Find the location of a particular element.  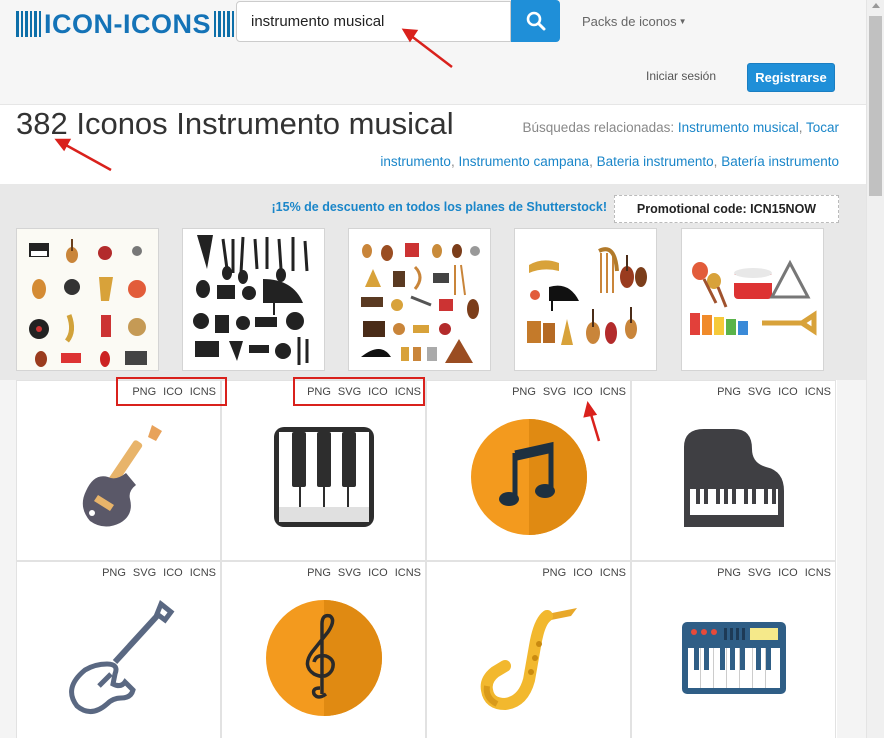

related-label: Búsquedas relacionadas: is located at coordinates (598, 127).